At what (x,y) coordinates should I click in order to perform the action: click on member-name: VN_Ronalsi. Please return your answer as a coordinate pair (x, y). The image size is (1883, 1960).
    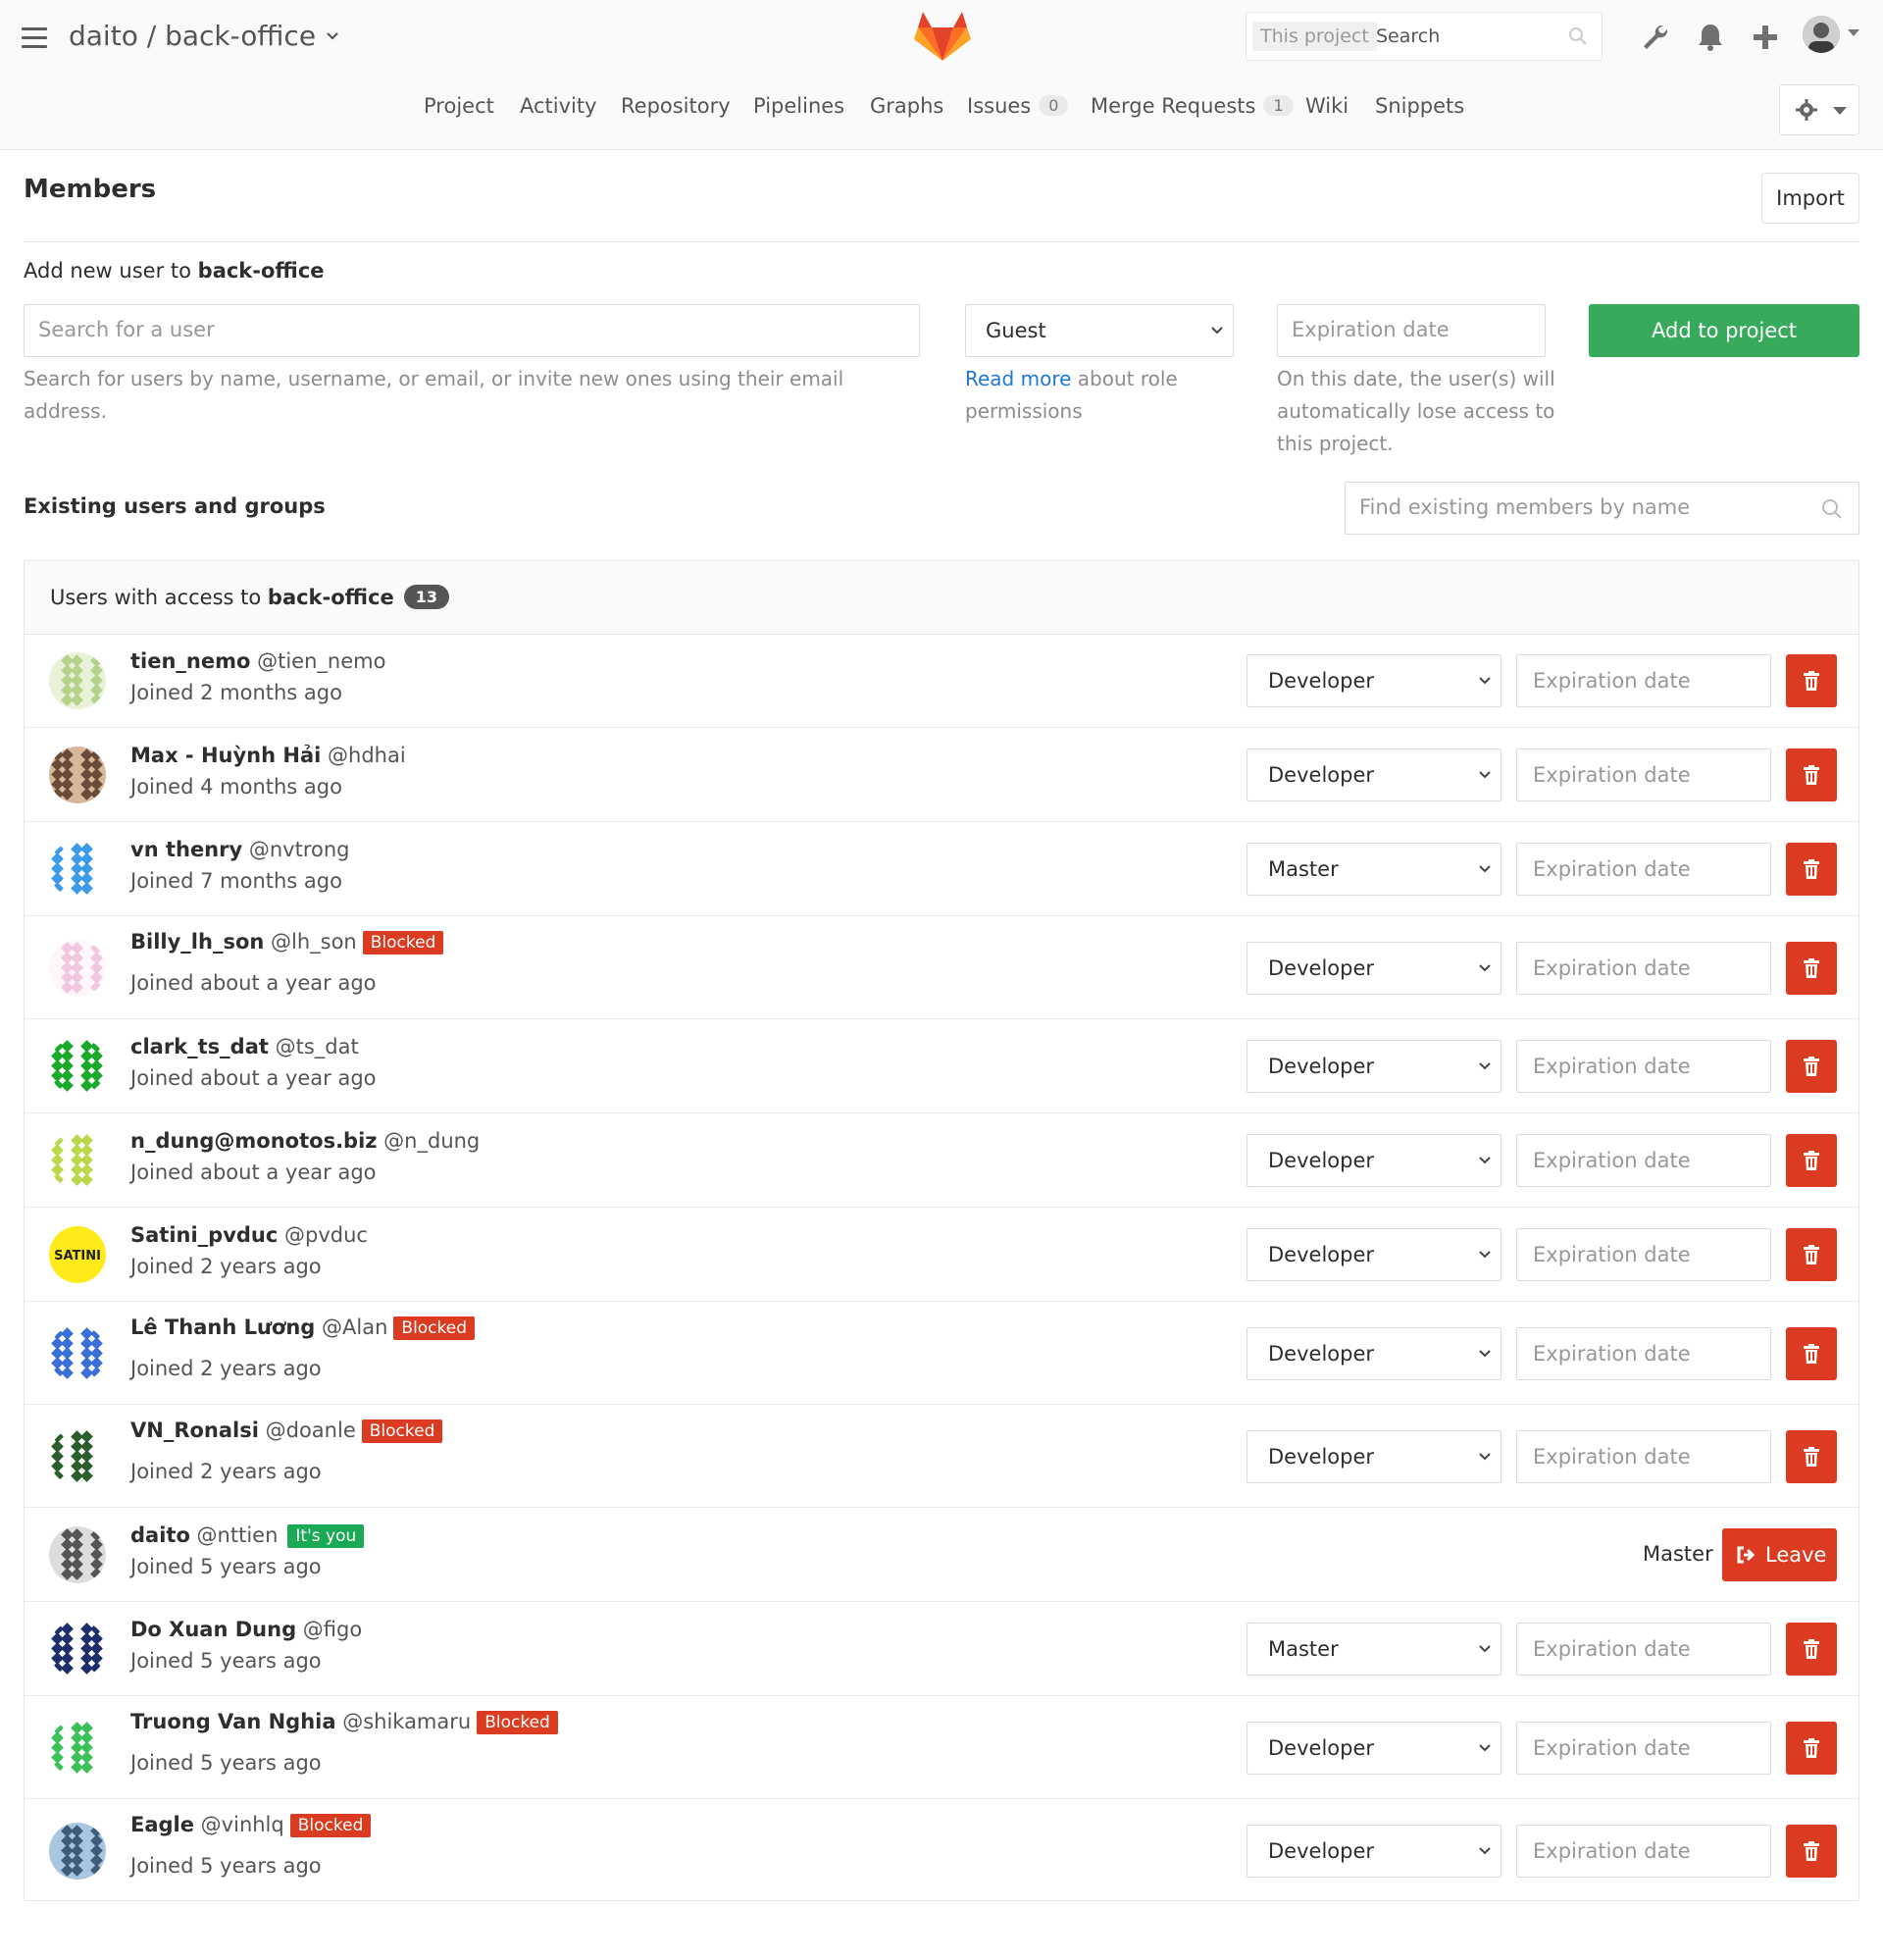
    Looking at the image, I should click on (195, 1430).